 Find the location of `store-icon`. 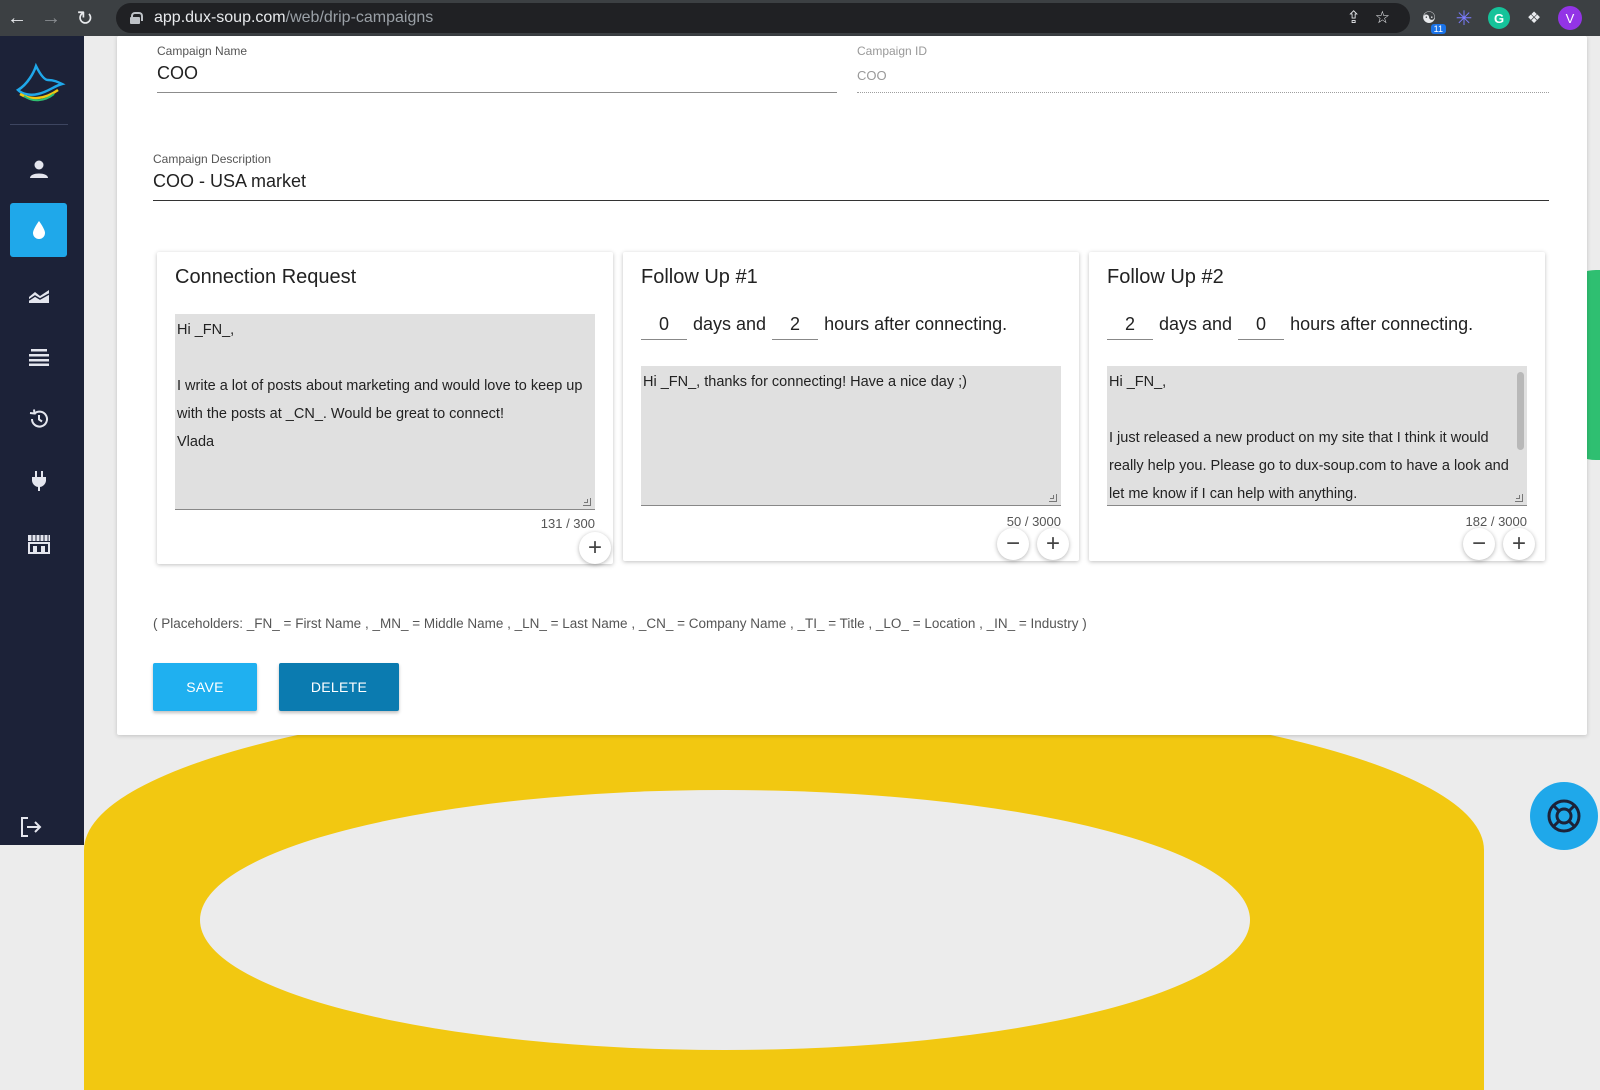

store-icon is located at coordinates (38, 544).